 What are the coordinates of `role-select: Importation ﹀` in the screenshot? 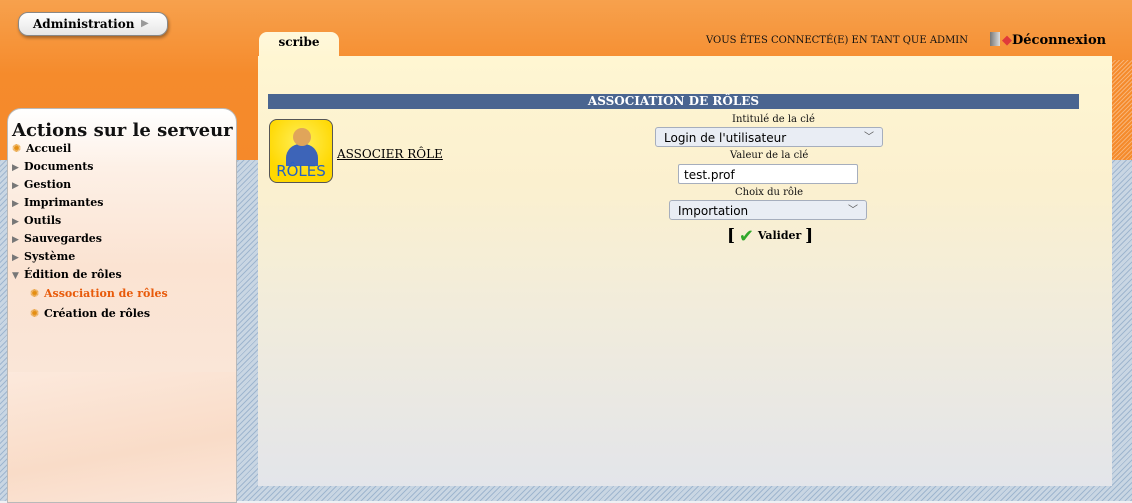 It's located at (768, 210).